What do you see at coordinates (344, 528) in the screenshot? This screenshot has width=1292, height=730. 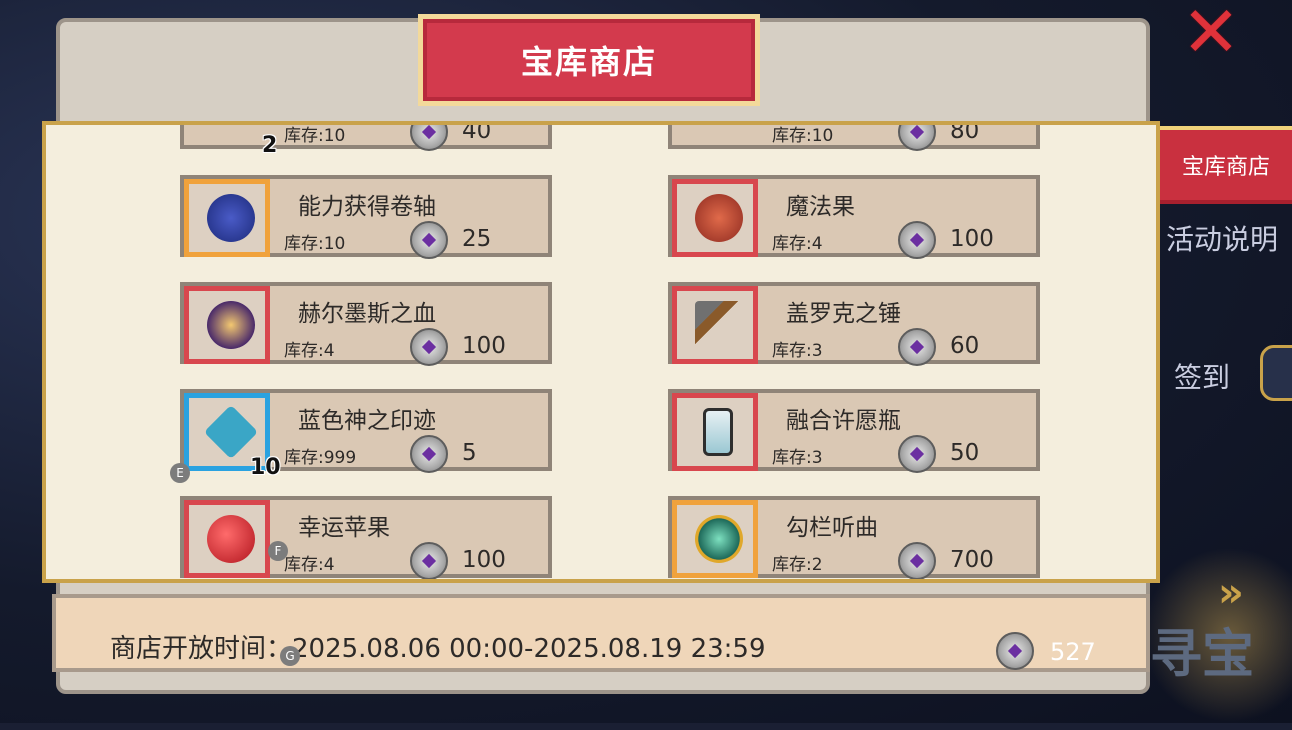 I see `item-name: 幸运苹果` at bounding box center [344, 528].